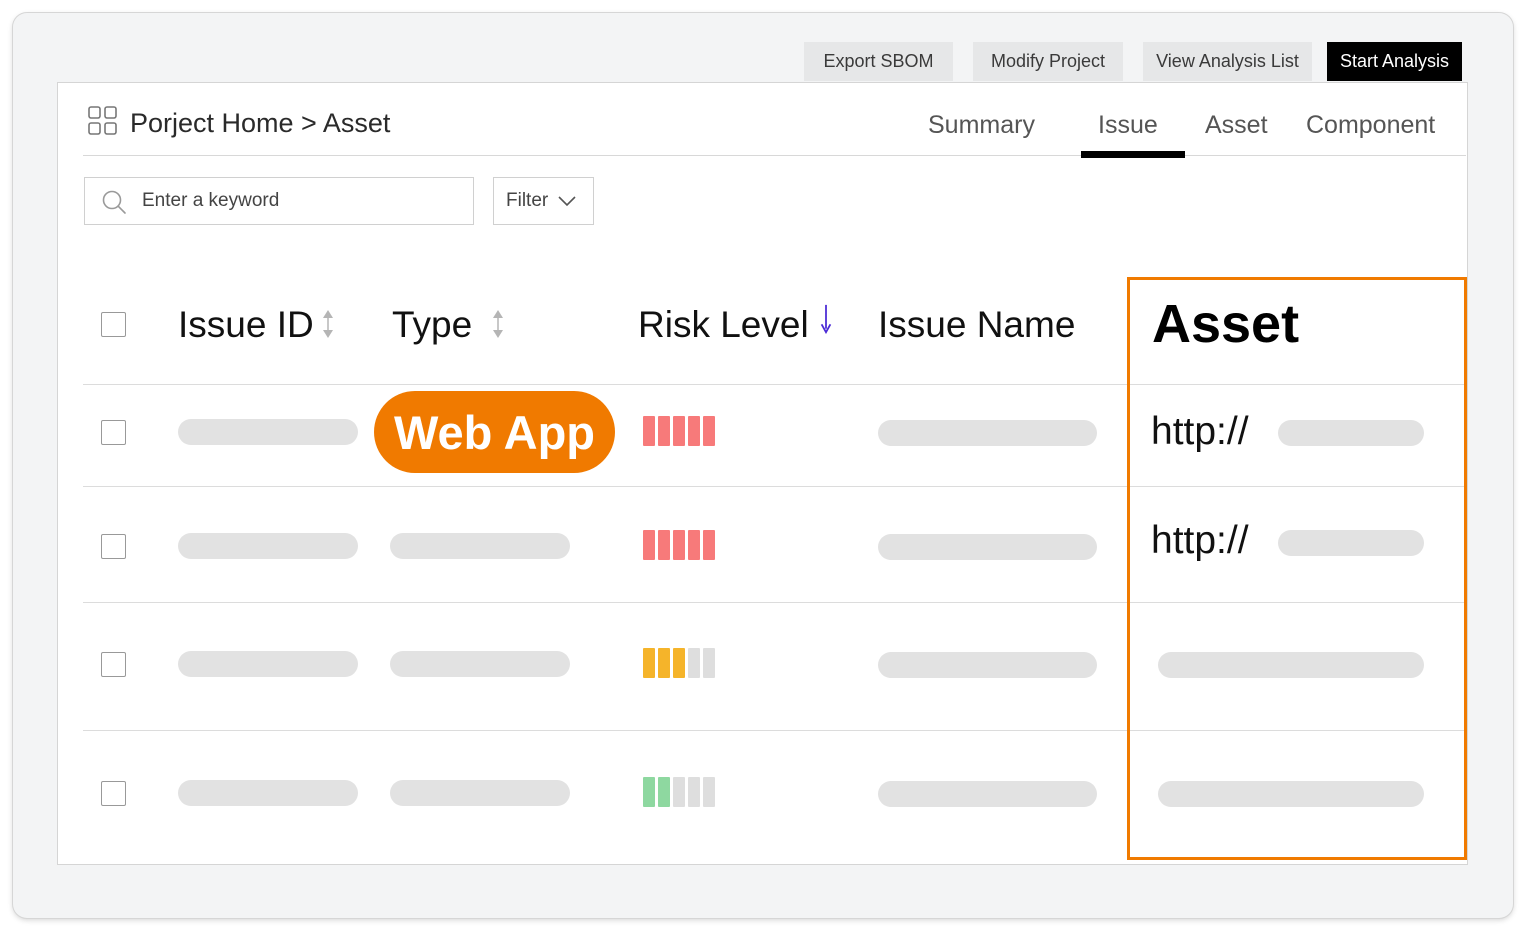 The image size is (1526, 932). Describe the element at coordinates (494, 432) in the screenshot. I see `type-badge: Web App` at that location.